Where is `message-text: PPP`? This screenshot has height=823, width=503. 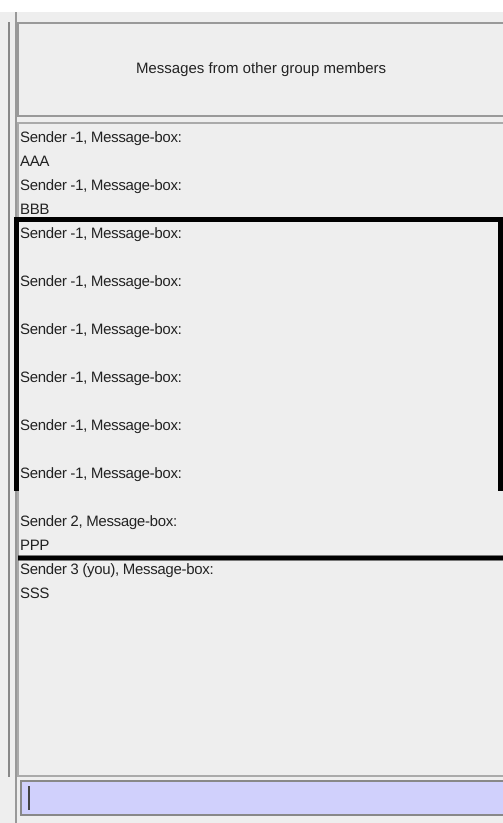
message-text: PPP is located at coordinates (35, 545).